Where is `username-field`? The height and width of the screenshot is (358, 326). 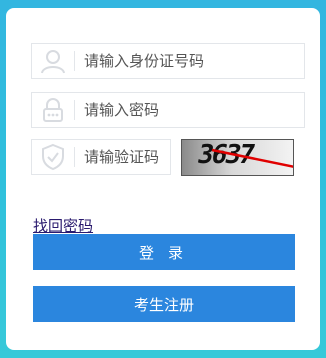
username-field is located at coordinates (168, 61).